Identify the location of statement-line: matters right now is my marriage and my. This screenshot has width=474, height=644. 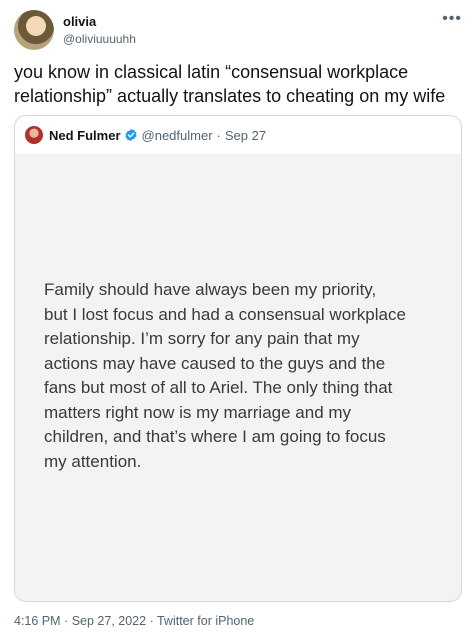
(198, 412).